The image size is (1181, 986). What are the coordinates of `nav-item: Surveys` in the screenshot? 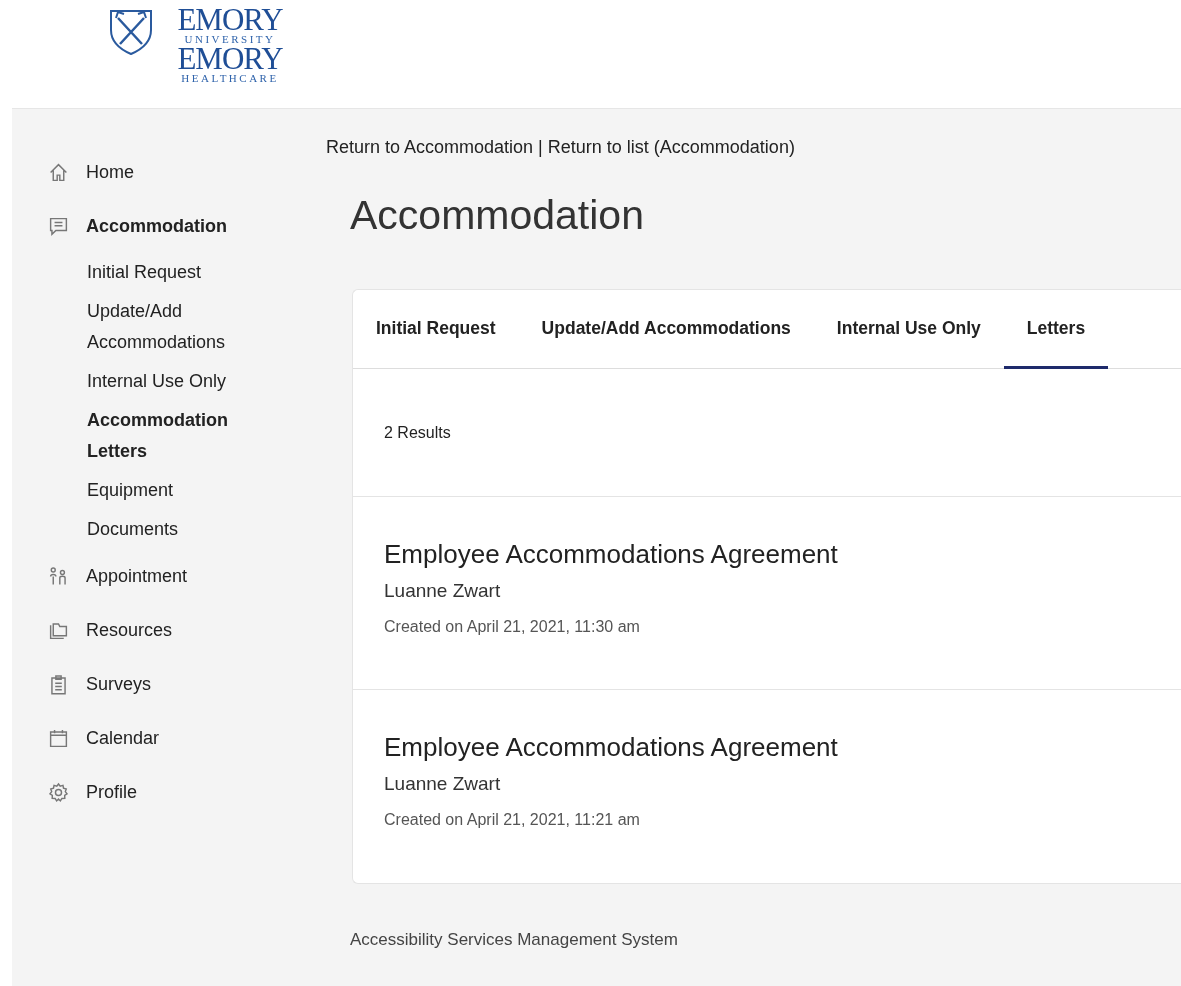 It's located at (169, 684).